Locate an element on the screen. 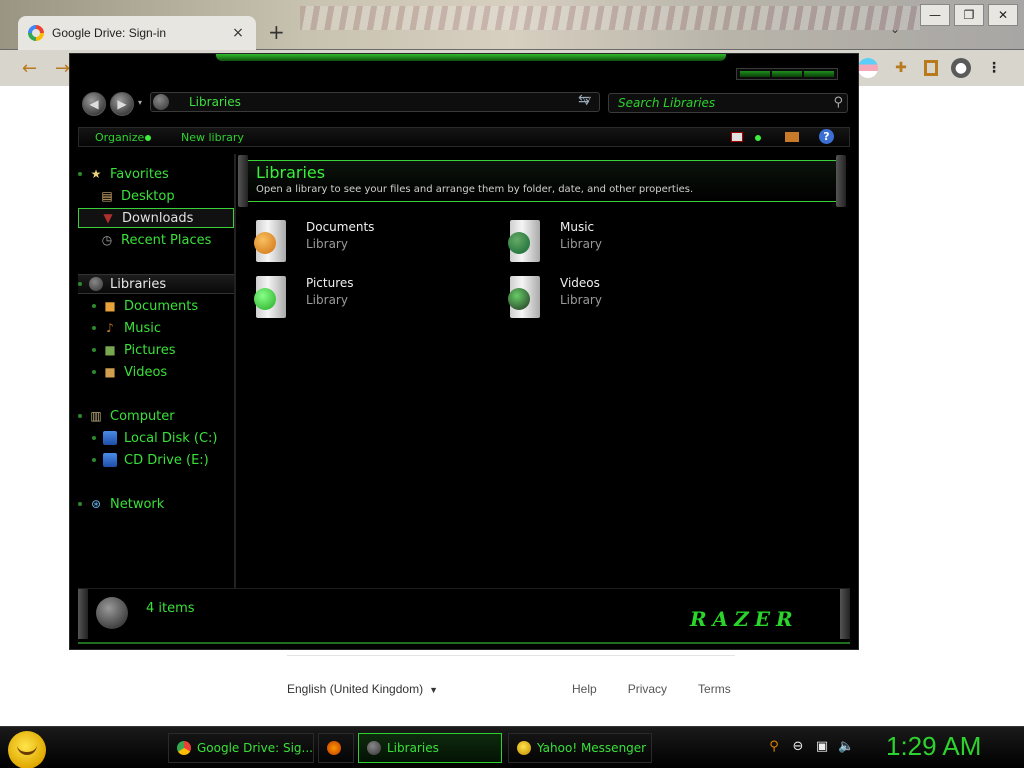 Image resolution: width=1024 pixels, height=768 pixels. nav-forward-button: ▶ is located at coordinates (122, 104).